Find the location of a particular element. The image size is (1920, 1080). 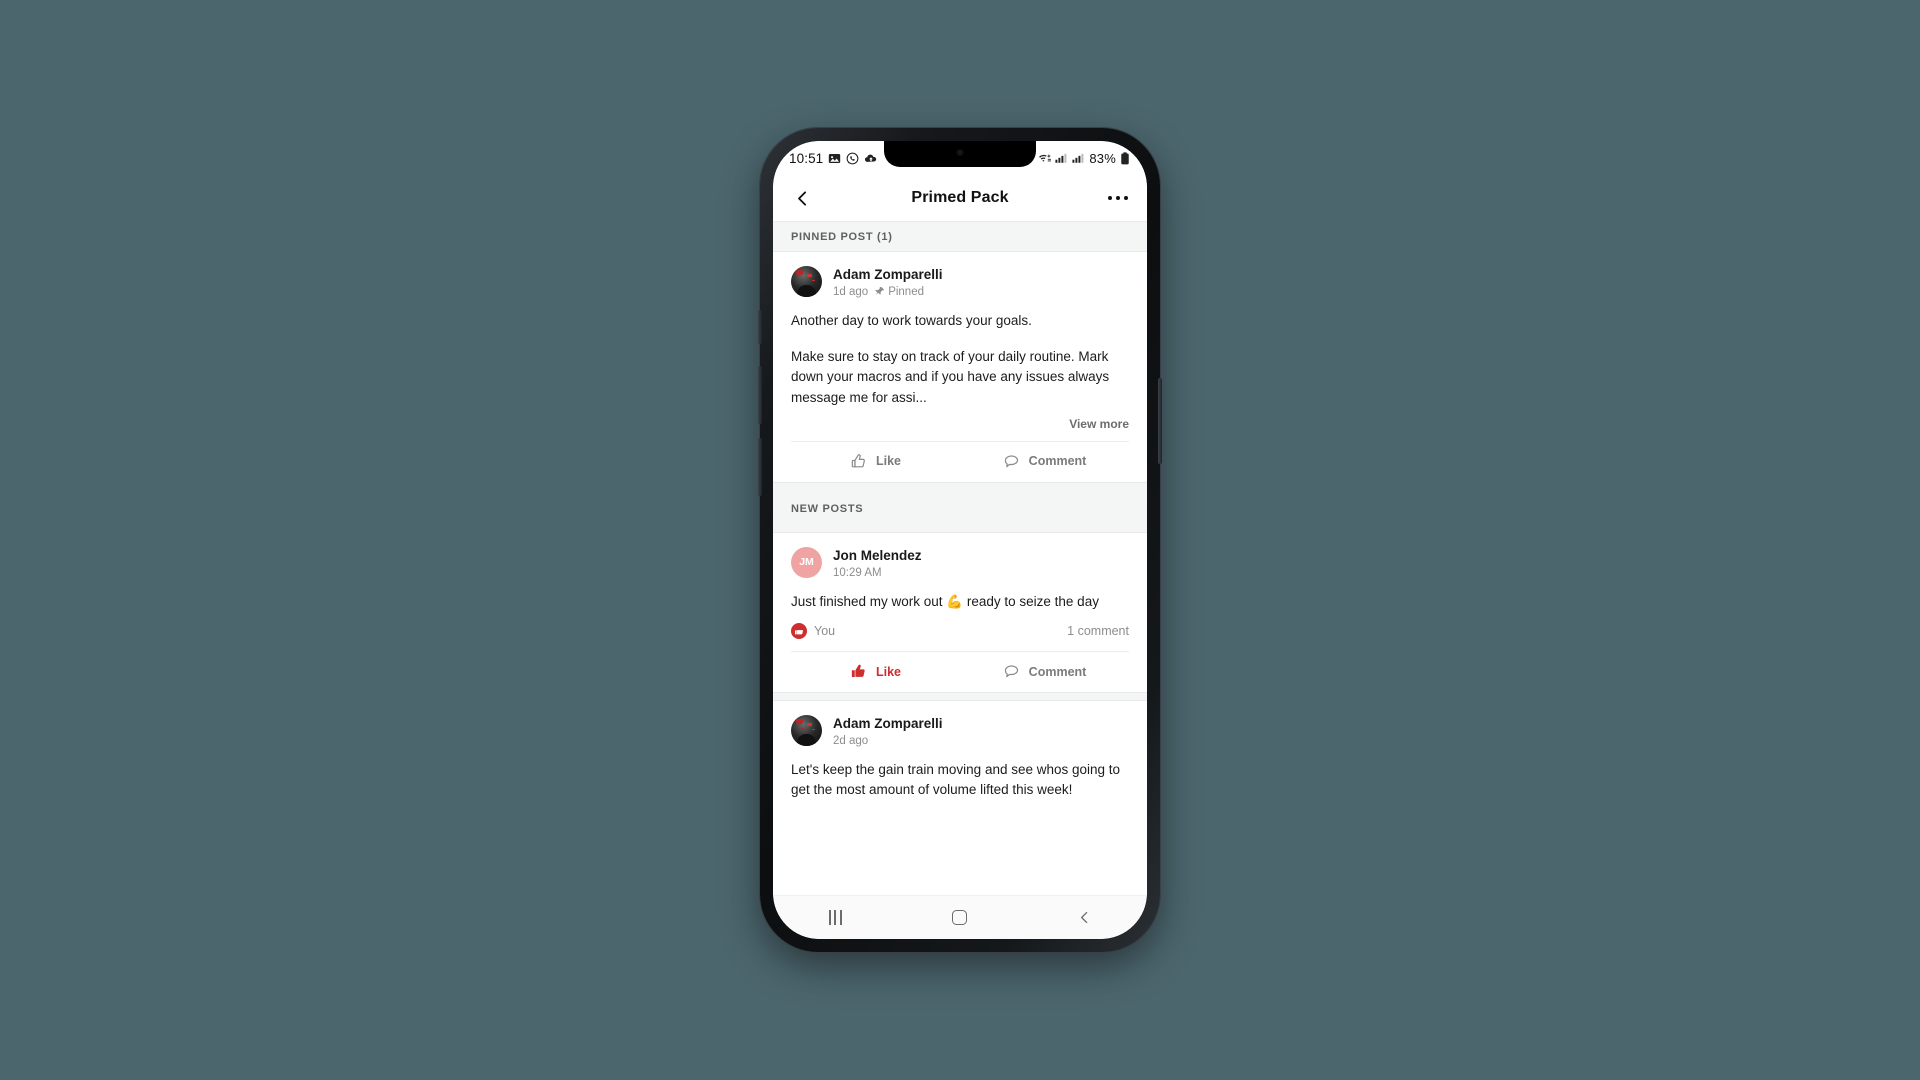

post-meta: Adam Zomparelli 2d ago is located at coordinates (888, 731).